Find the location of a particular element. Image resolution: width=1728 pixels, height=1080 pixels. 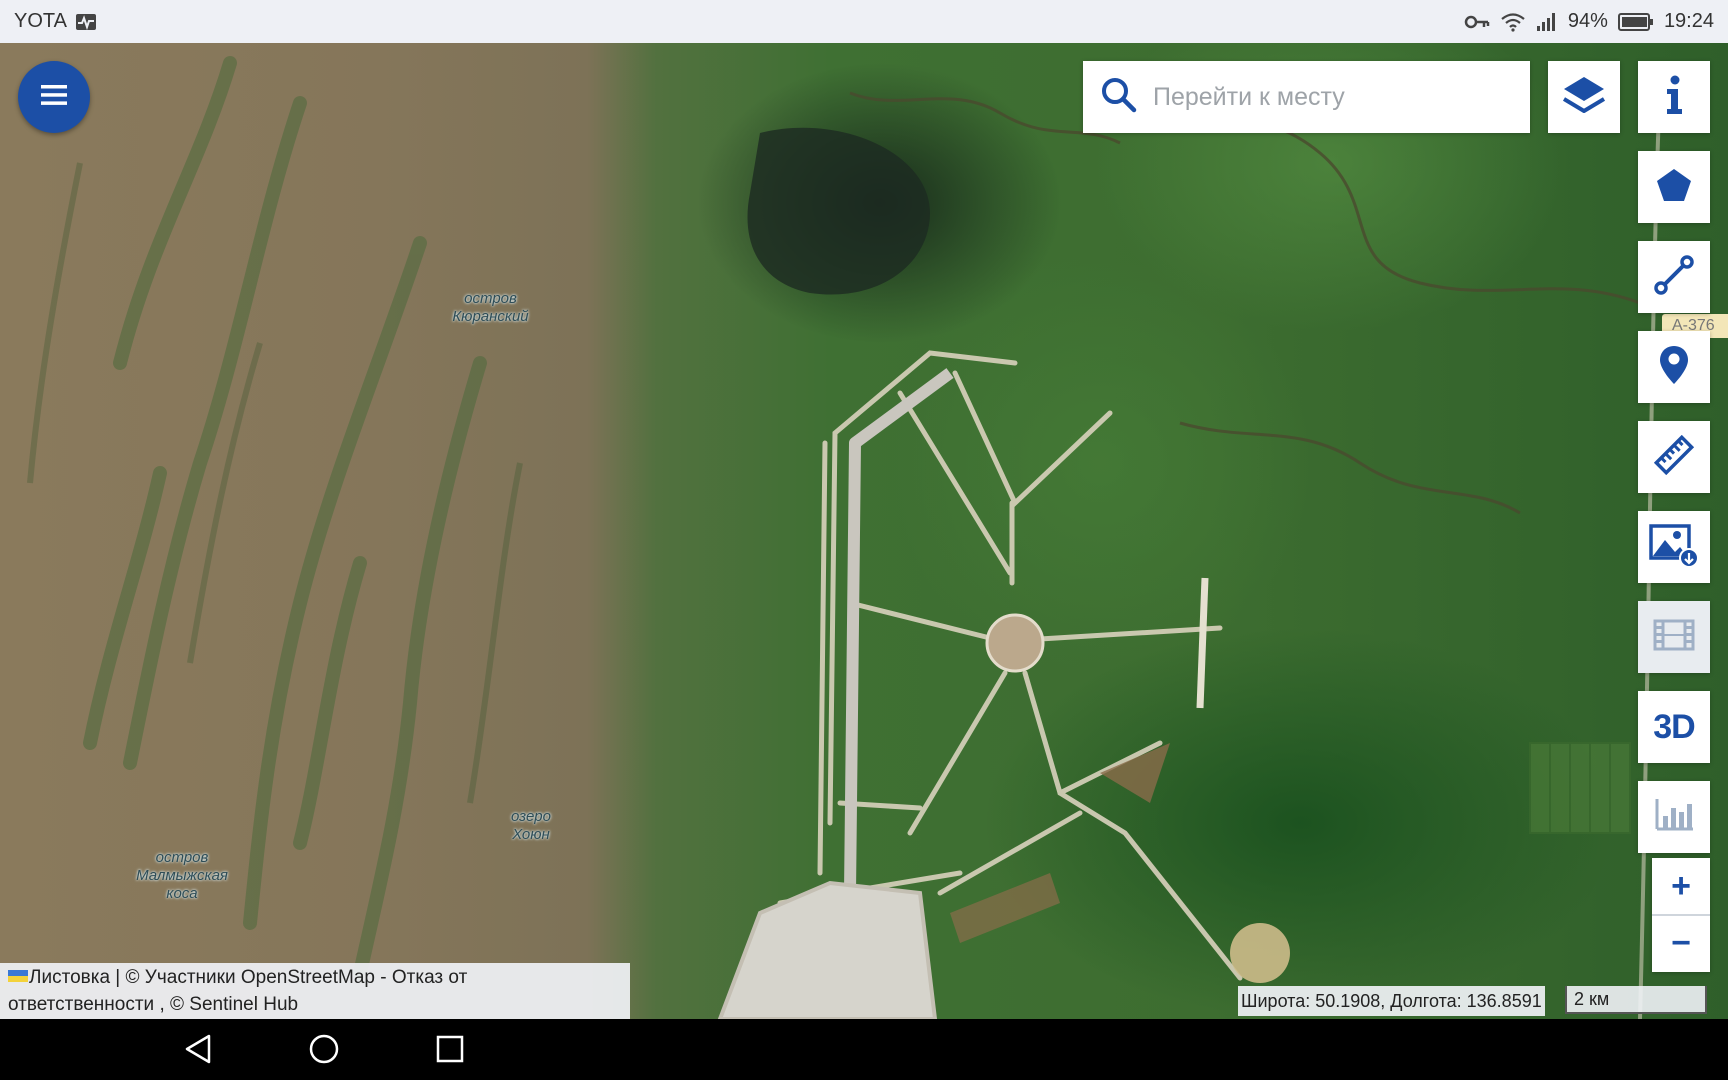

pentagon-icon is located at coordinates (1674, 187).